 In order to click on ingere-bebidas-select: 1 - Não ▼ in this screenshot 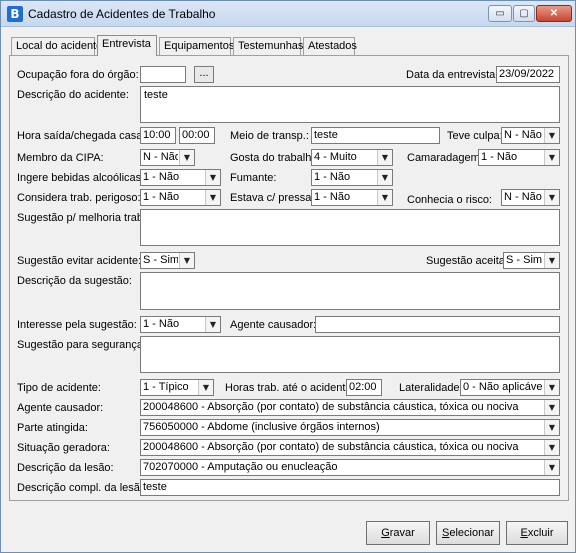, I will do `click(180, 177)`.